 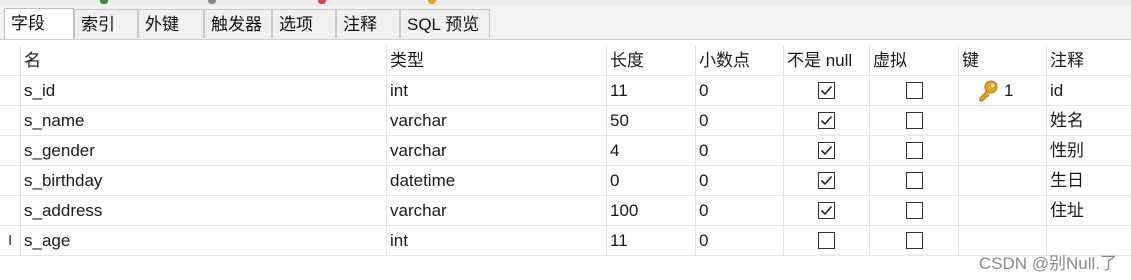 I want to click on column-header-name: 名, so click(x=203, y=60).